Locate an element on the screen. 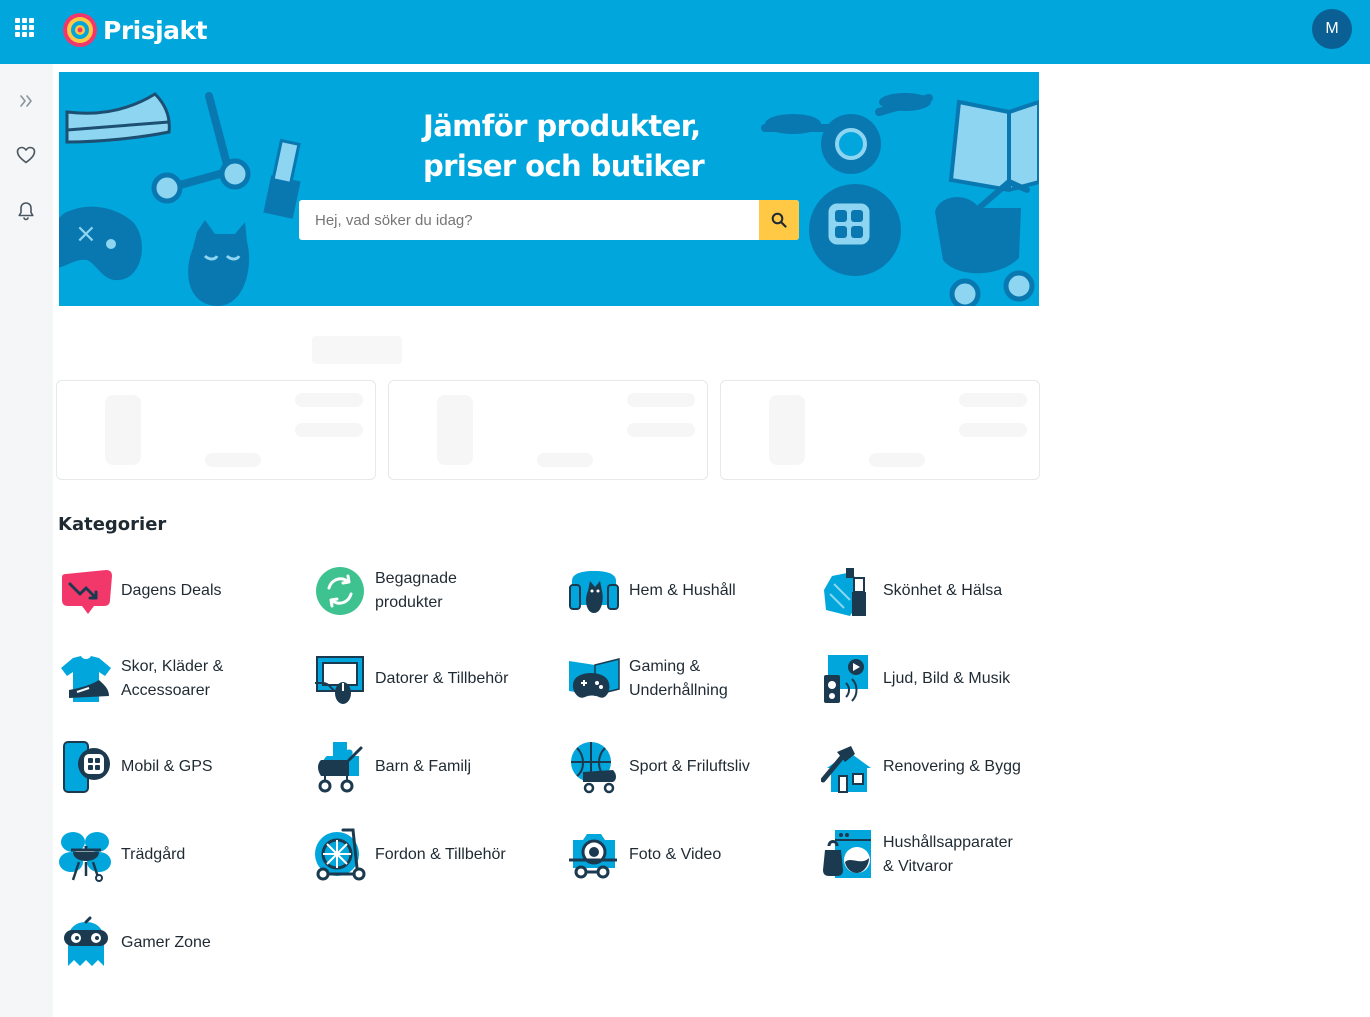  home-icon is located at coordinates (594, 591).